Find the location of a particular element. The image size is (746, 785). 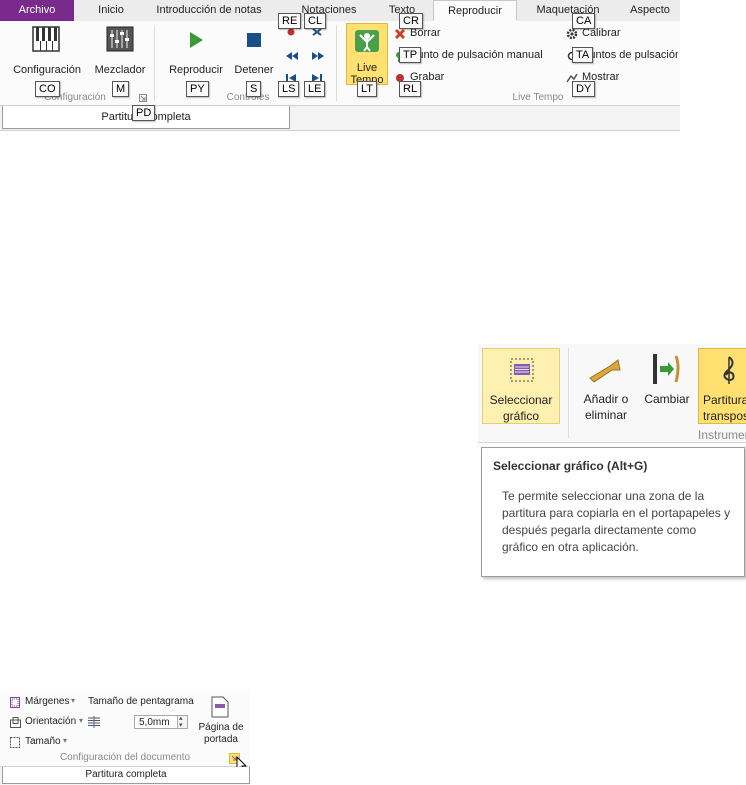

keytip: PY is located at coordinates (197, 89).